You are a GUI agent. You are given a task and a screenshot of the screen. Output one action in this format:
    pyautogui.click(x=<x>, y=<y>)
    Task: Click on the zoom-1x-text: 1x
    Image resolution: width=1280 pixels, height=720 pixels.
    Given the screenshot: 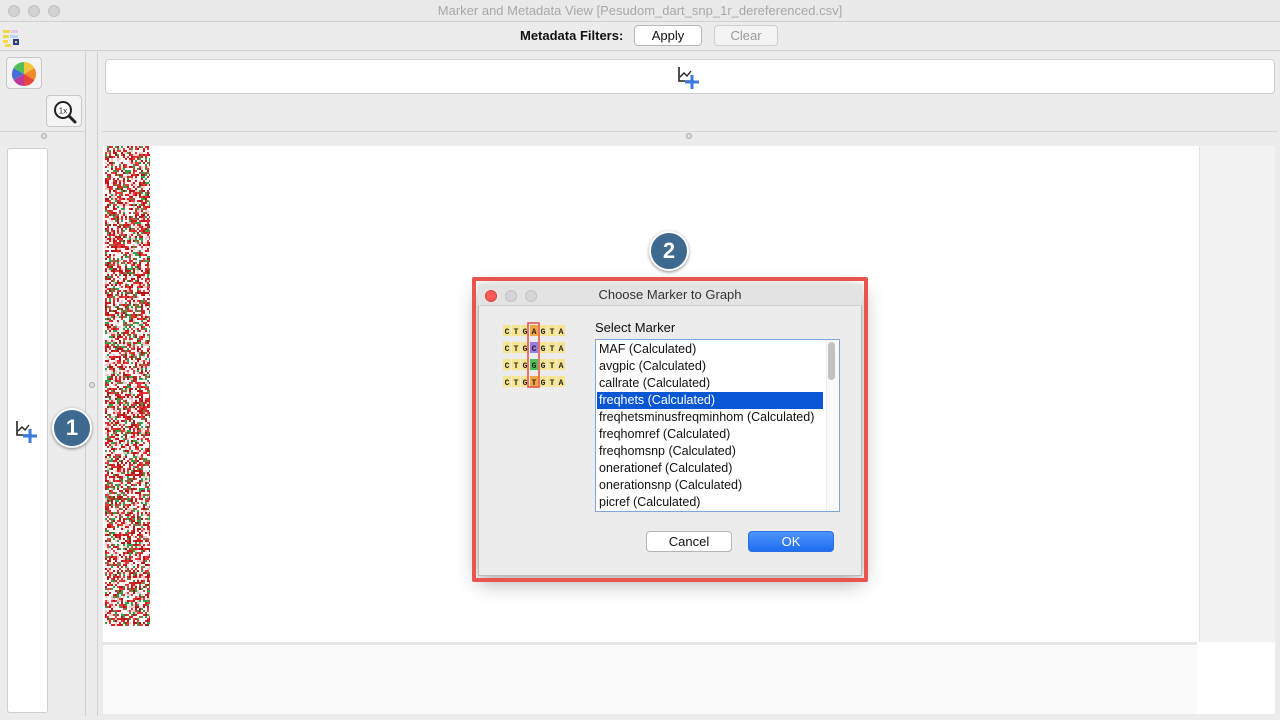 What is the action you would take?
    pyautogui.click(x=63, y=111)
    